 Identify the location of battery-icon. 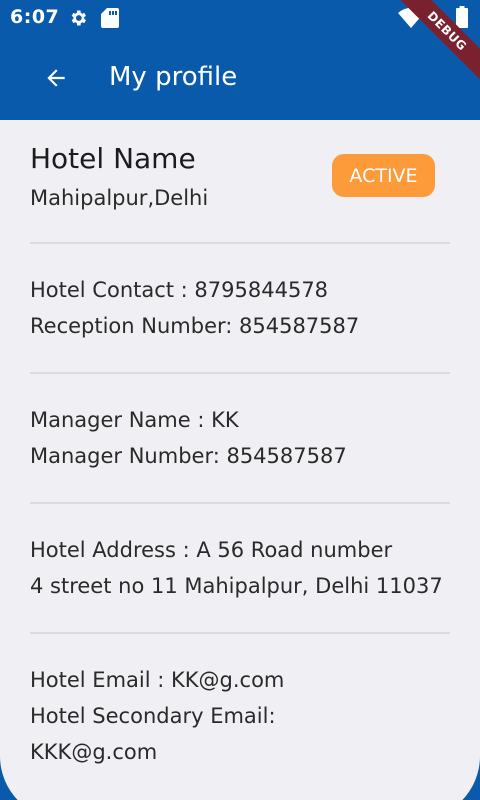
(462, 17).